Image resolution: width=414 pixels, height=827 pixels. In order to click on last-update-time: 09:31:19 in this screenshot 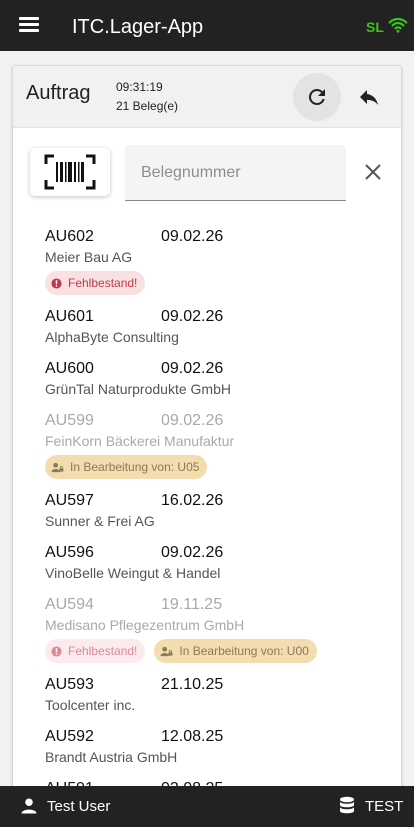, I will do `click(139, 87)`.